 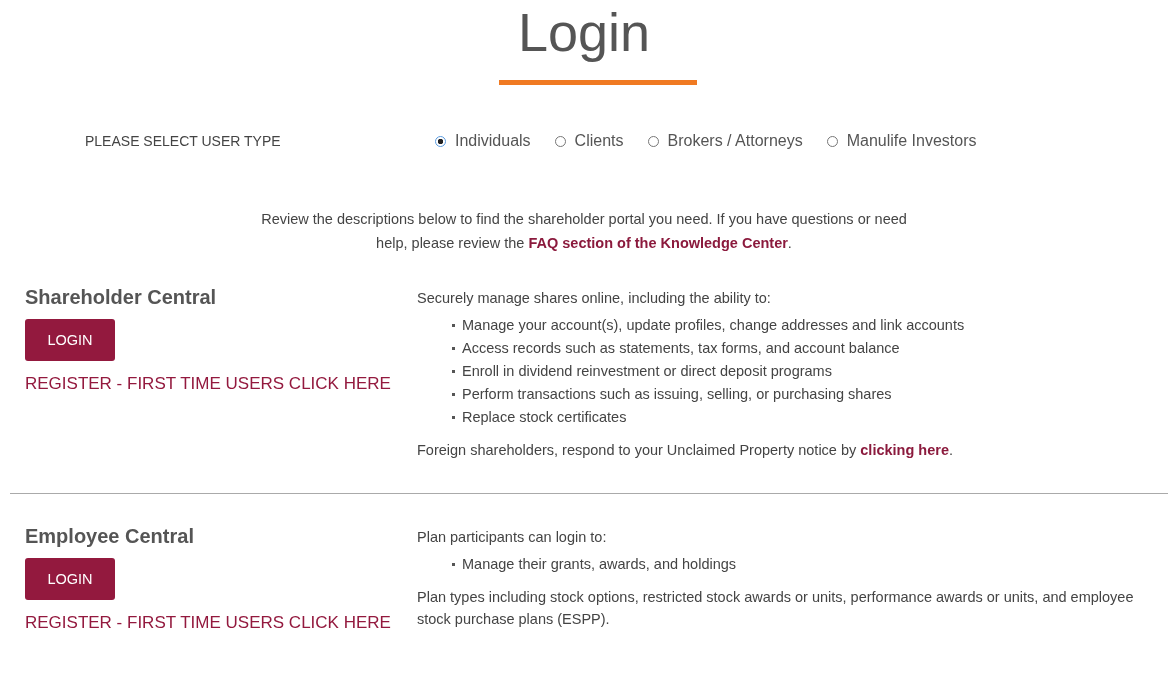 What do you see at coordinates (483, 141) in the screenshot?
I see `user-type-radio: Individuals` at bounding box center [483, 141].